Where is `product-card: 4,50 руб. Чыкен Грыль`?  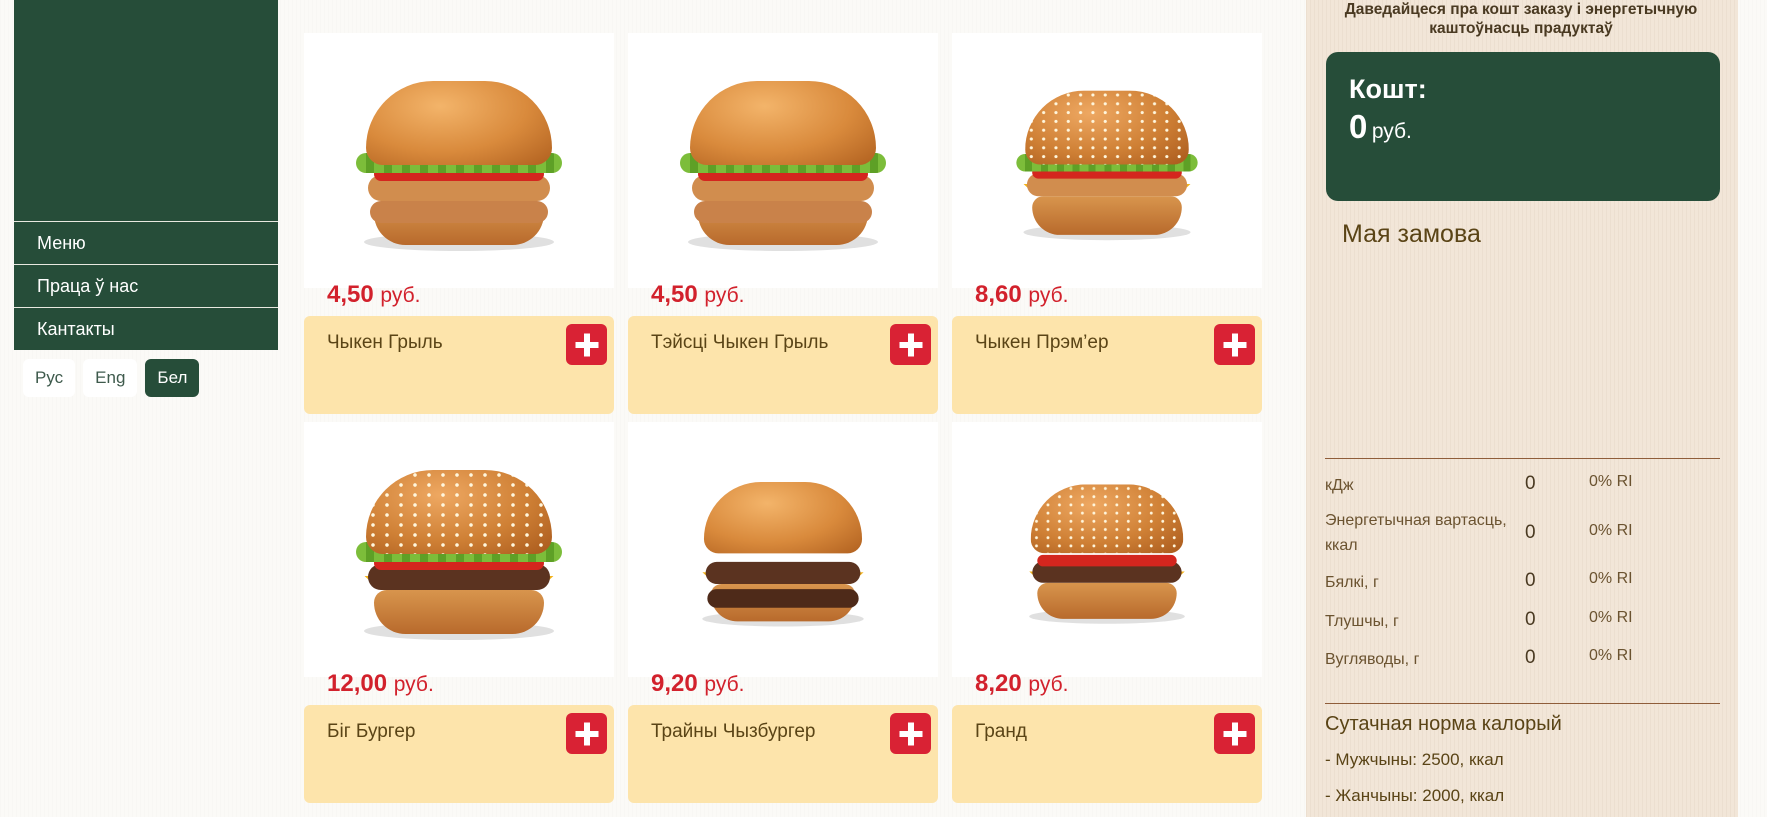 product-card: 4,50 руб. Чыкен Грыль is located at coordinates (459, 223).